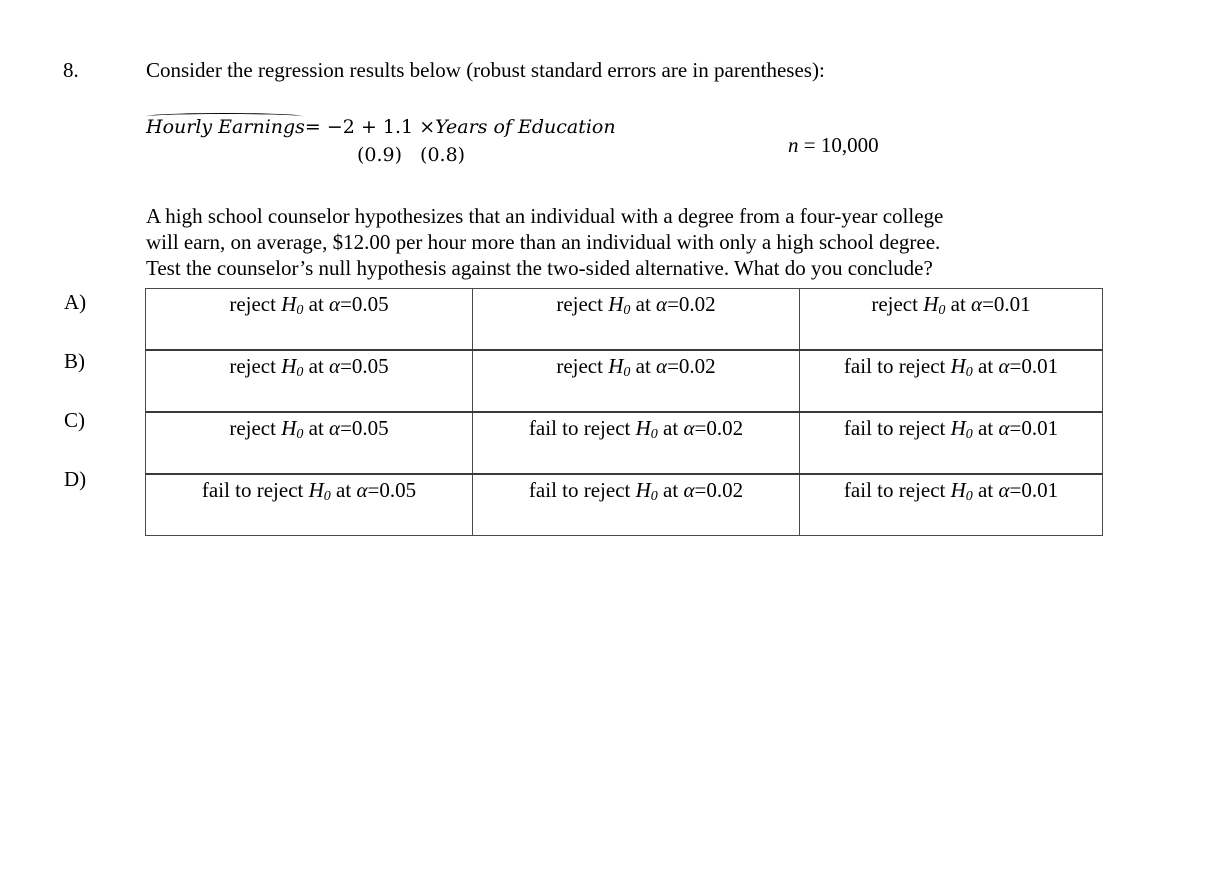 The image size is (1214, 876). What do you see at coordinates (380, 155) in the screenshot?
I see `se-intercept: (0.9)` at bounding box center [380, 155].